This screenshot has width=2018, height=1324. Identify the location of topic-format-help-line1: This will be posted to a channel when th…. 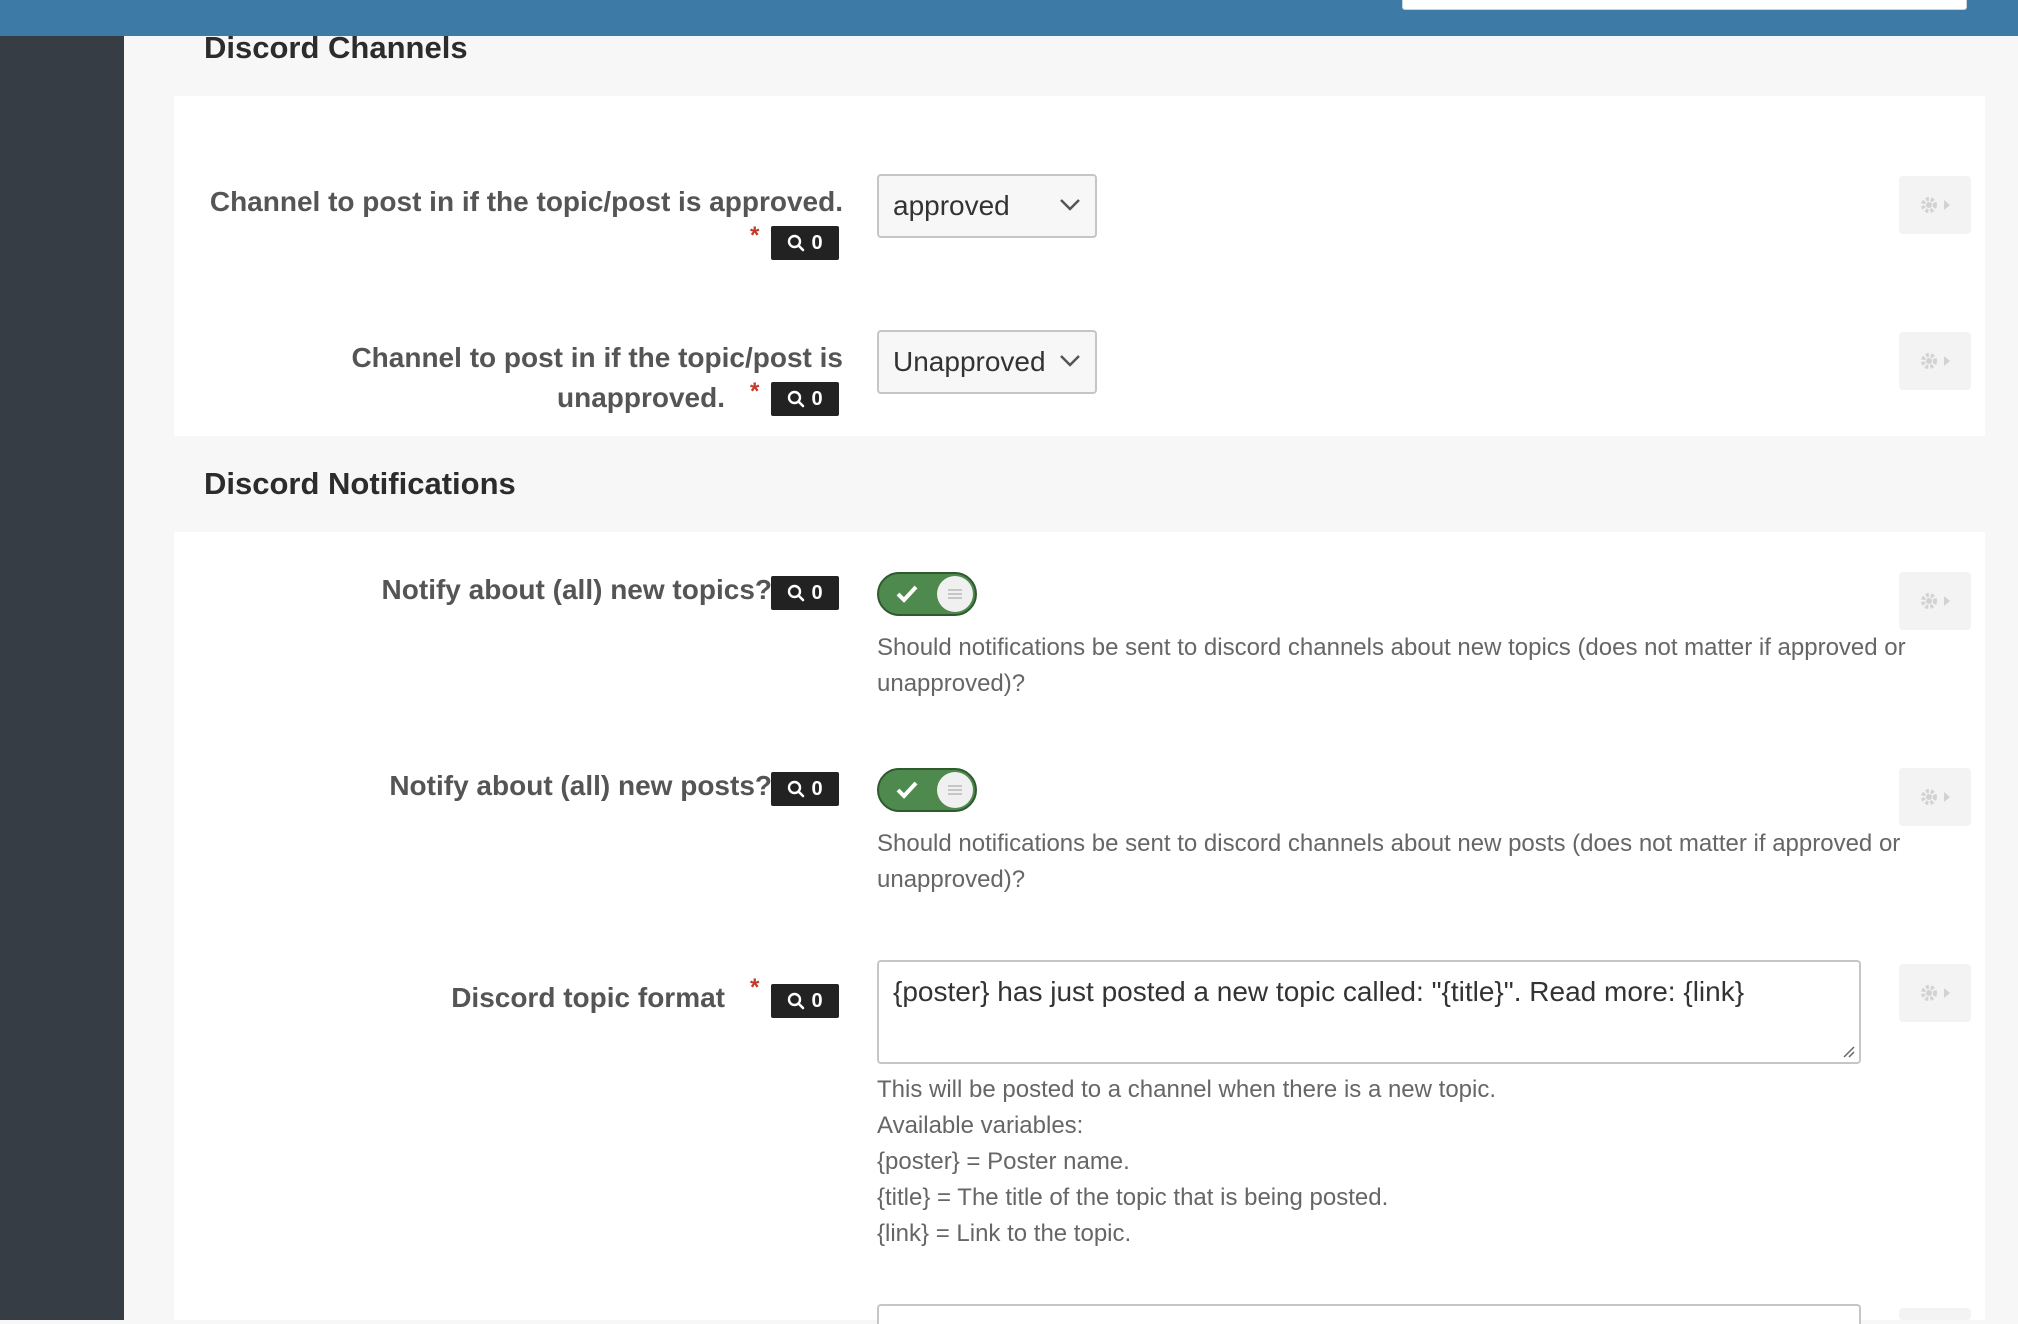
(1187, 1089).